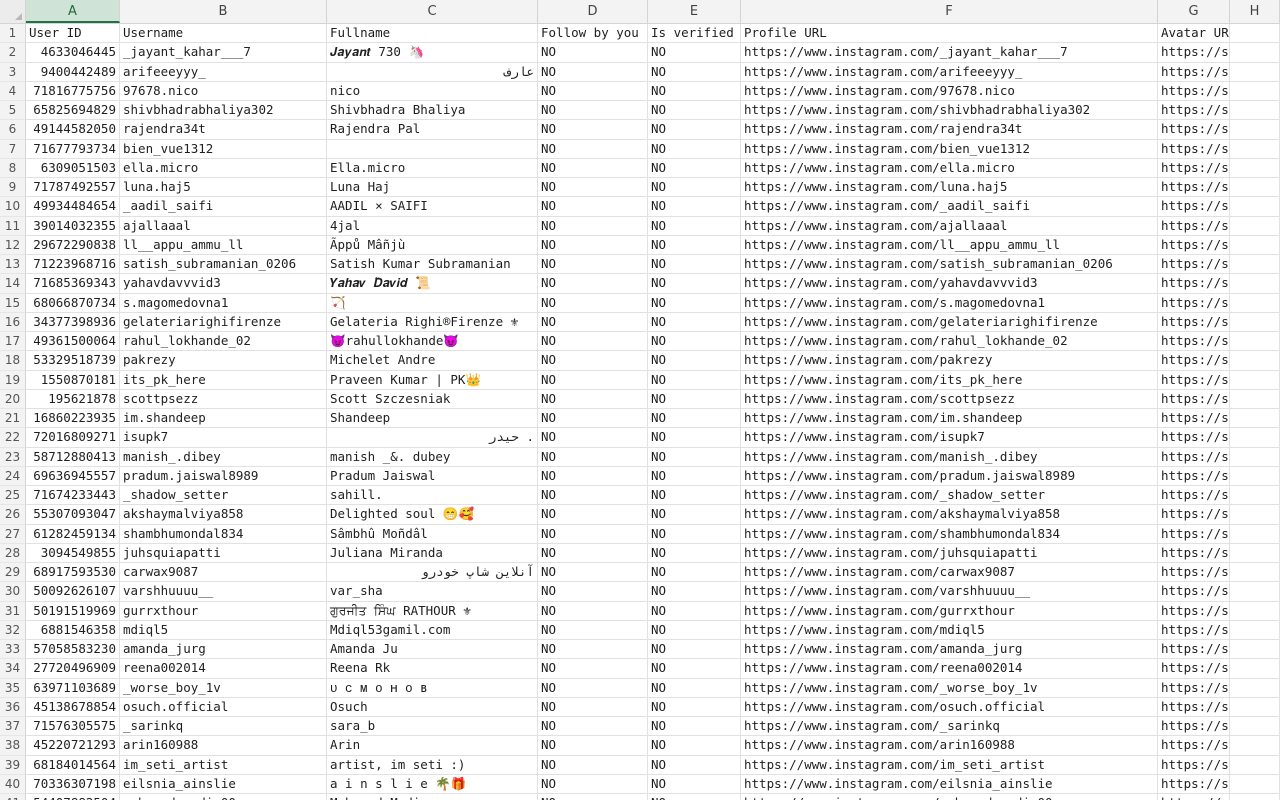  I want to click on cell-f: https://www.instagram.com/arin160988, so click(949, 746).